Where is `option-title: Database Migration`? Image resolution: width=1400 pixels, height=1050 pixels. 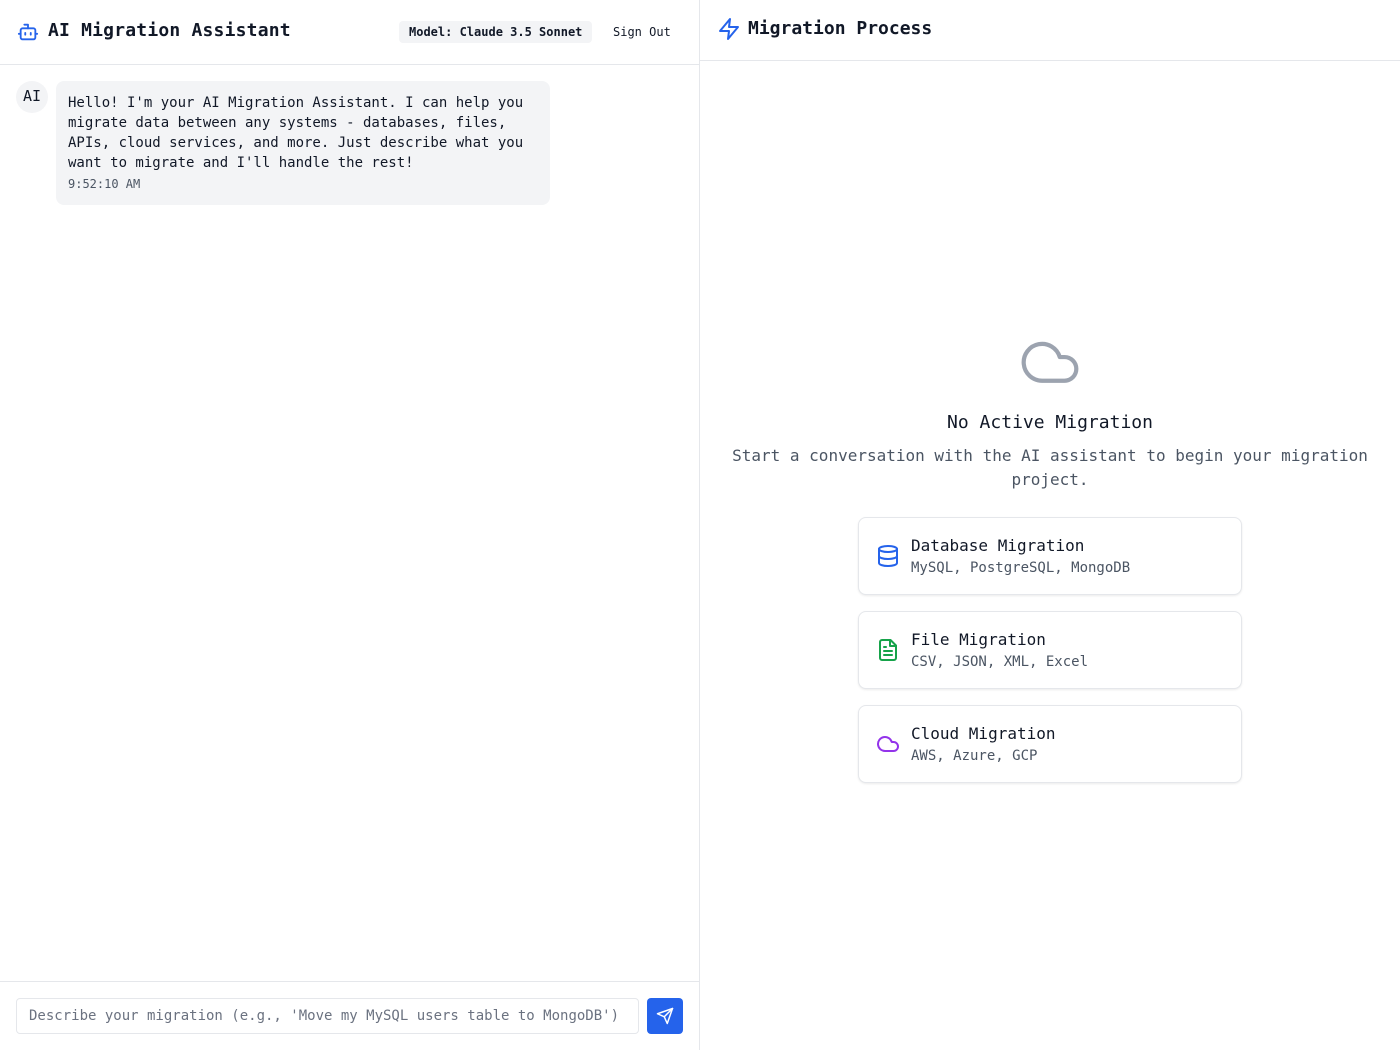 option-title: Database Migration is located at coordinates (998, 545).